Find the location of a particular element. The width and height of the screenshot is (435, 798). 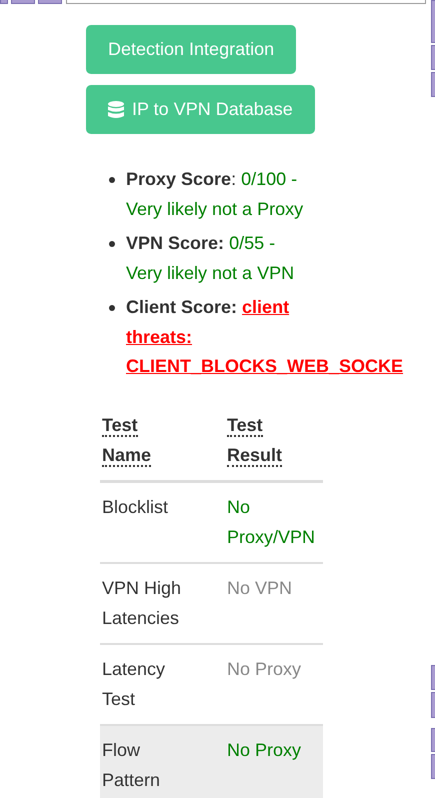

test-name: Flow Pattern is located at coordinates (132, 765).